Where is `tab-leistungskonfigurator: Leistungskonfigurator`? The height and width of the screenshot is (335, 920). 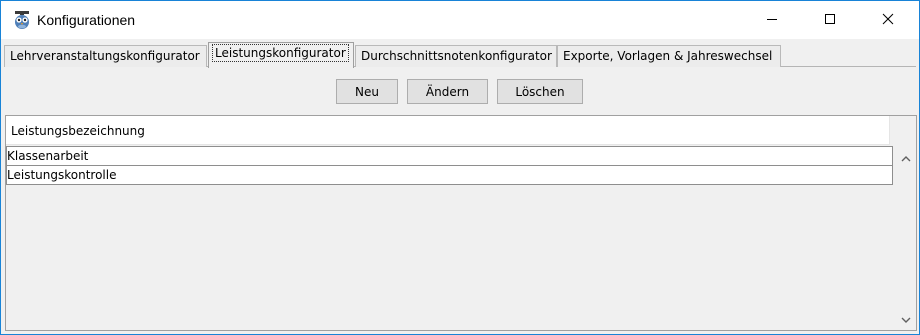
tab-leistungskonfigurator: Leistungskonfigurator is located at coordinates (281, 55).